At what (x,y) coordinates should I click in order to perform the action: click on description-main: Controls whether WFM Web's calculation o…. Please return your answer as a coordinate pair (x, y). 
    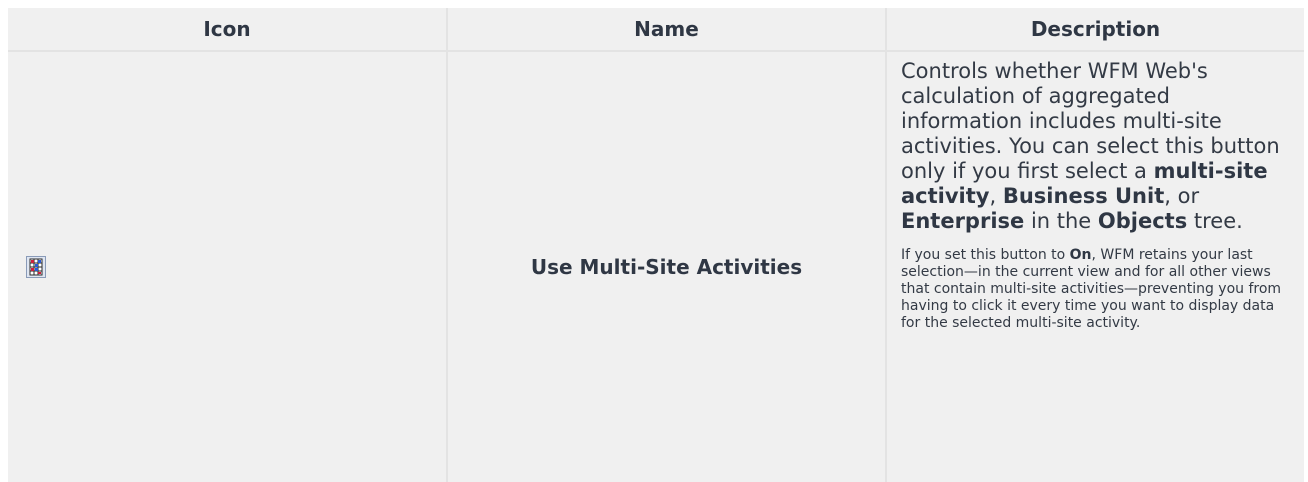
    Looking at the image, I should click on (1090, 146).